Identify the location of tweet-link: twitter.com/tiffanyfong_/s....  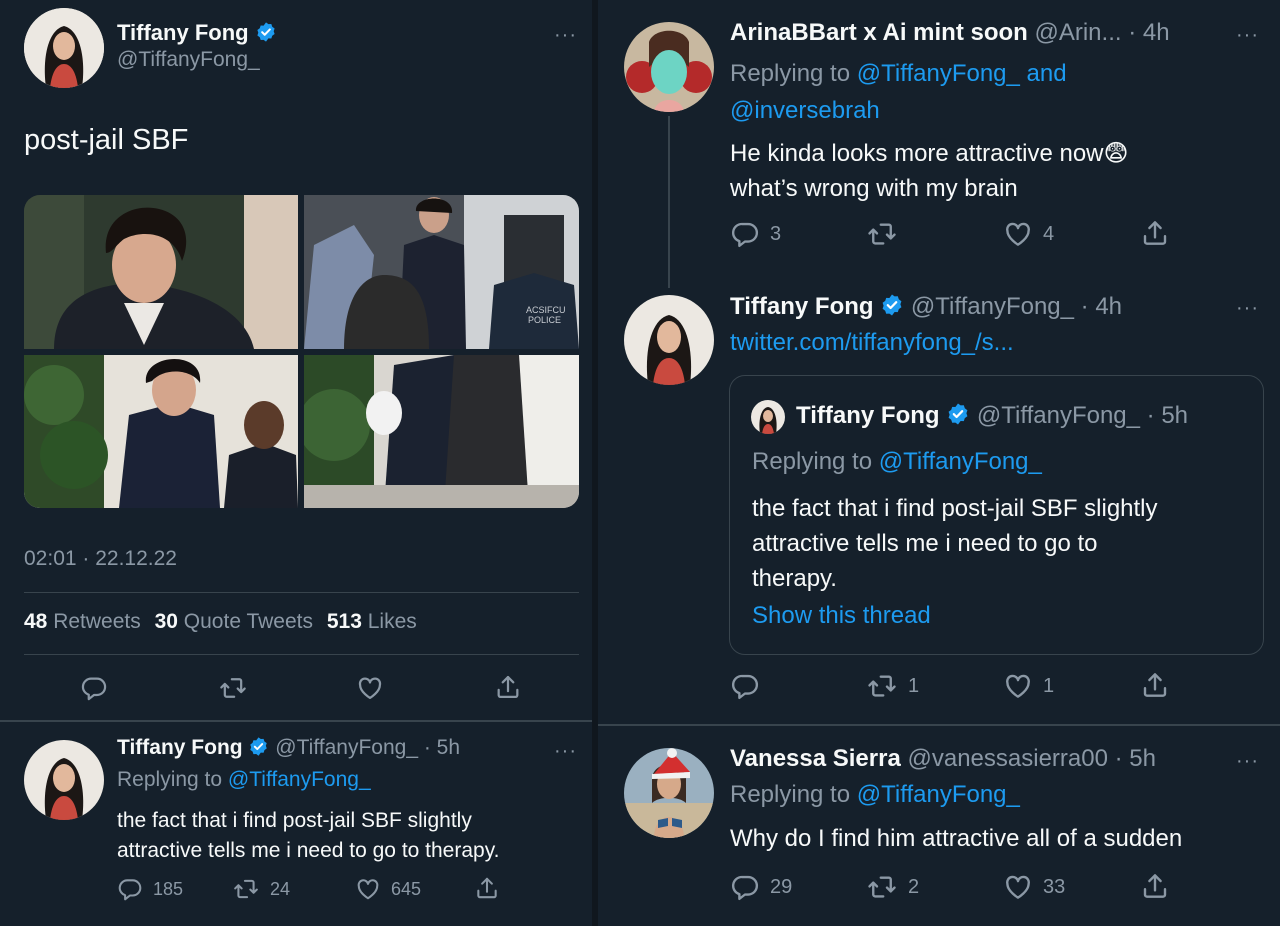
(872, 343).